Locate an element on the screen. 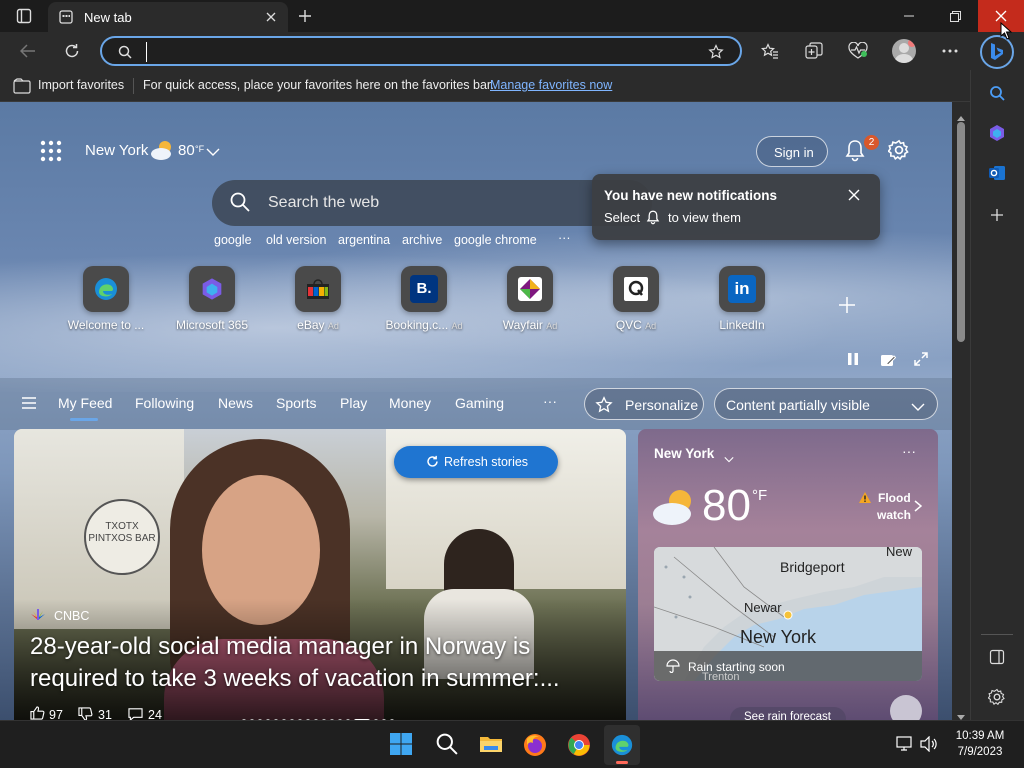 This screenshot has width=1024, height=768. dislike-count: 31 is located at coordinates (105, 714).